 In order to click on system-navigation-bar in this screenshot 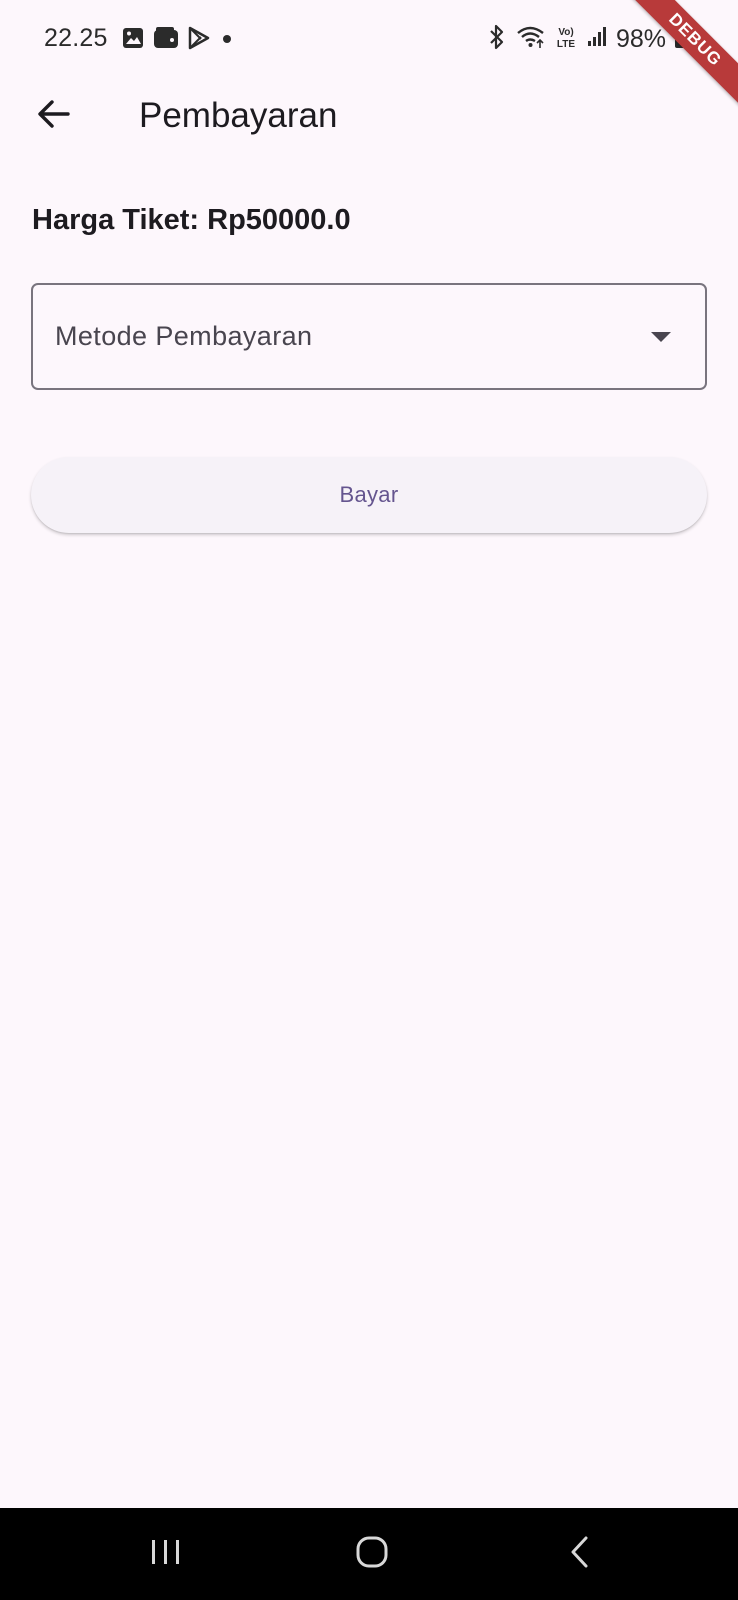, I will do `click(369, 1554)`.